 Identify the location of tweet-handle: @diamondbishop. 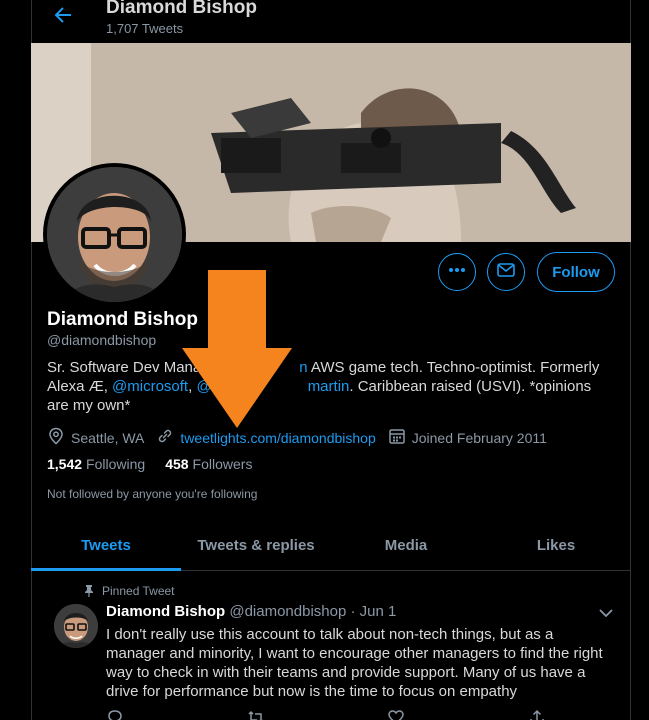
(287, 611).